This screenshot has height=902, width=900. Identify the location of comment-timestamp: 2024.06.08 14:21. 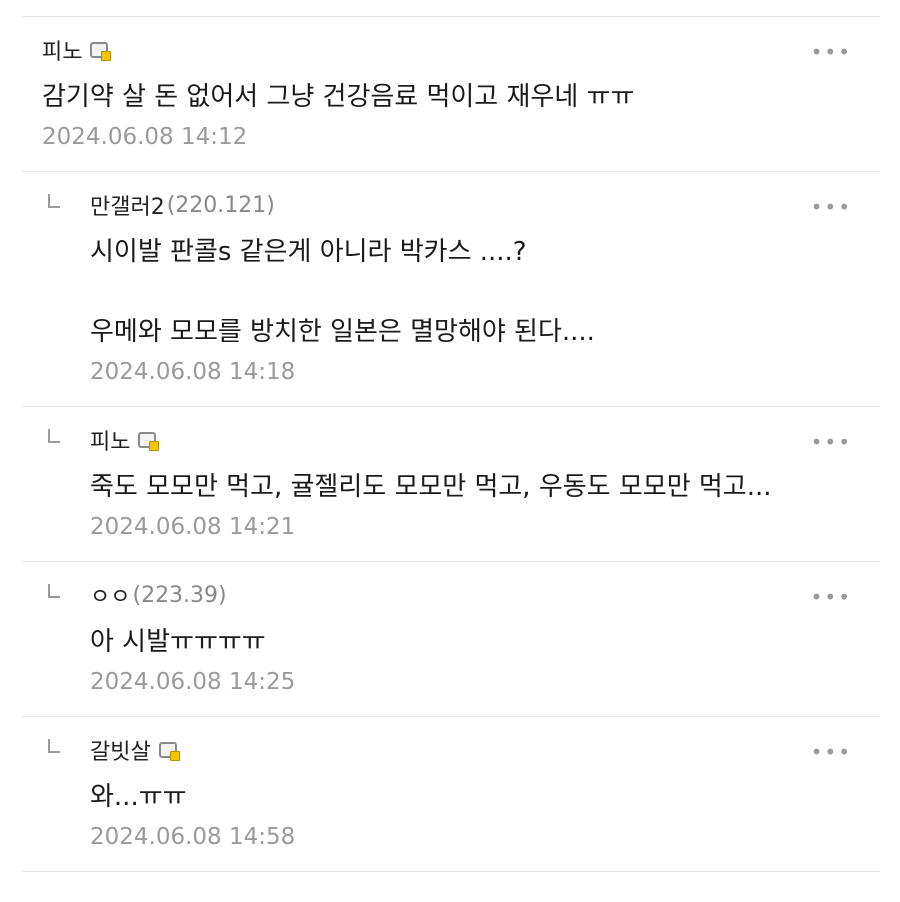
(193, 527).